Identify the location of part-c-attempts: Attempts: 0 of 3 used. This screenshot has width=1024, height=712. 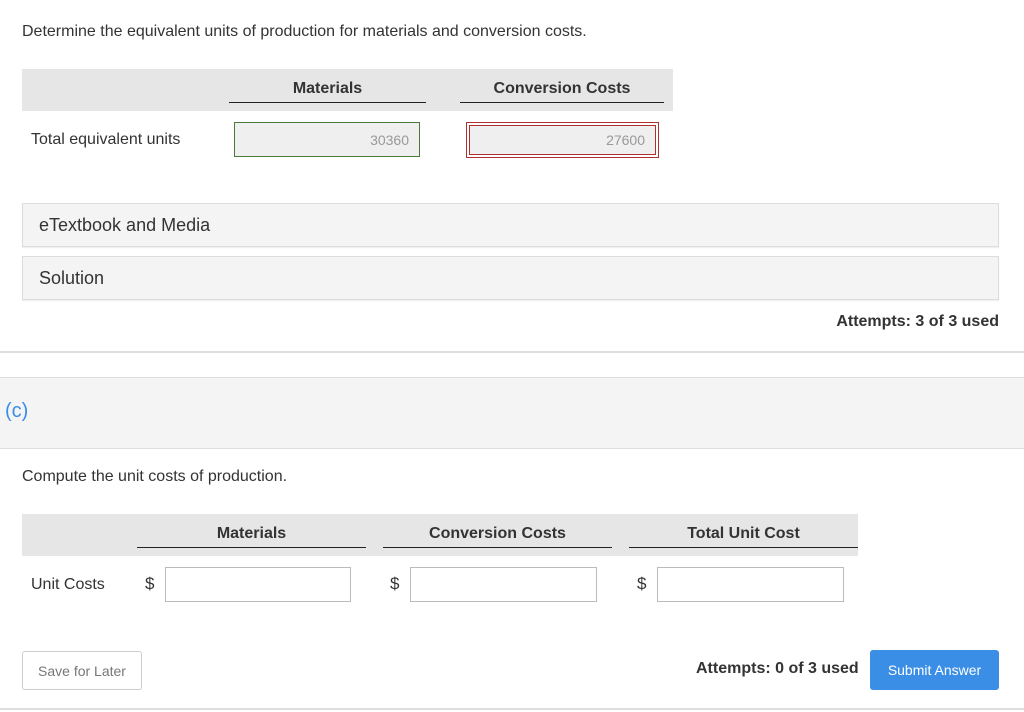
(777, 668).